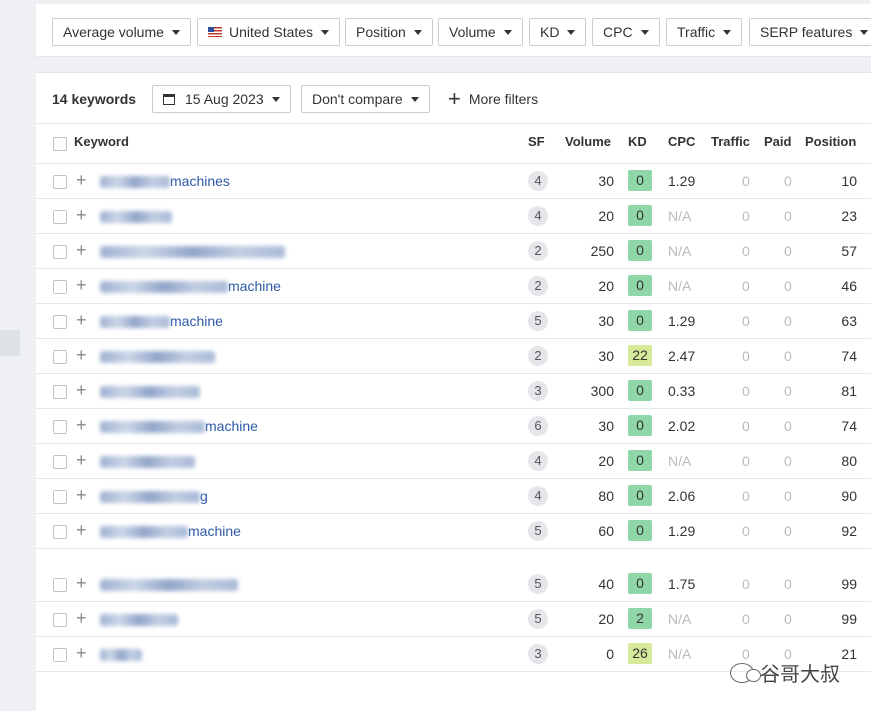 This screenshot has width=871, height=711. What do you see at coordinates (453, 496) in the screenshot?
I see `table-row: + g 4 80 0 2.06 0 0 90` at bounding box center [453, 496].